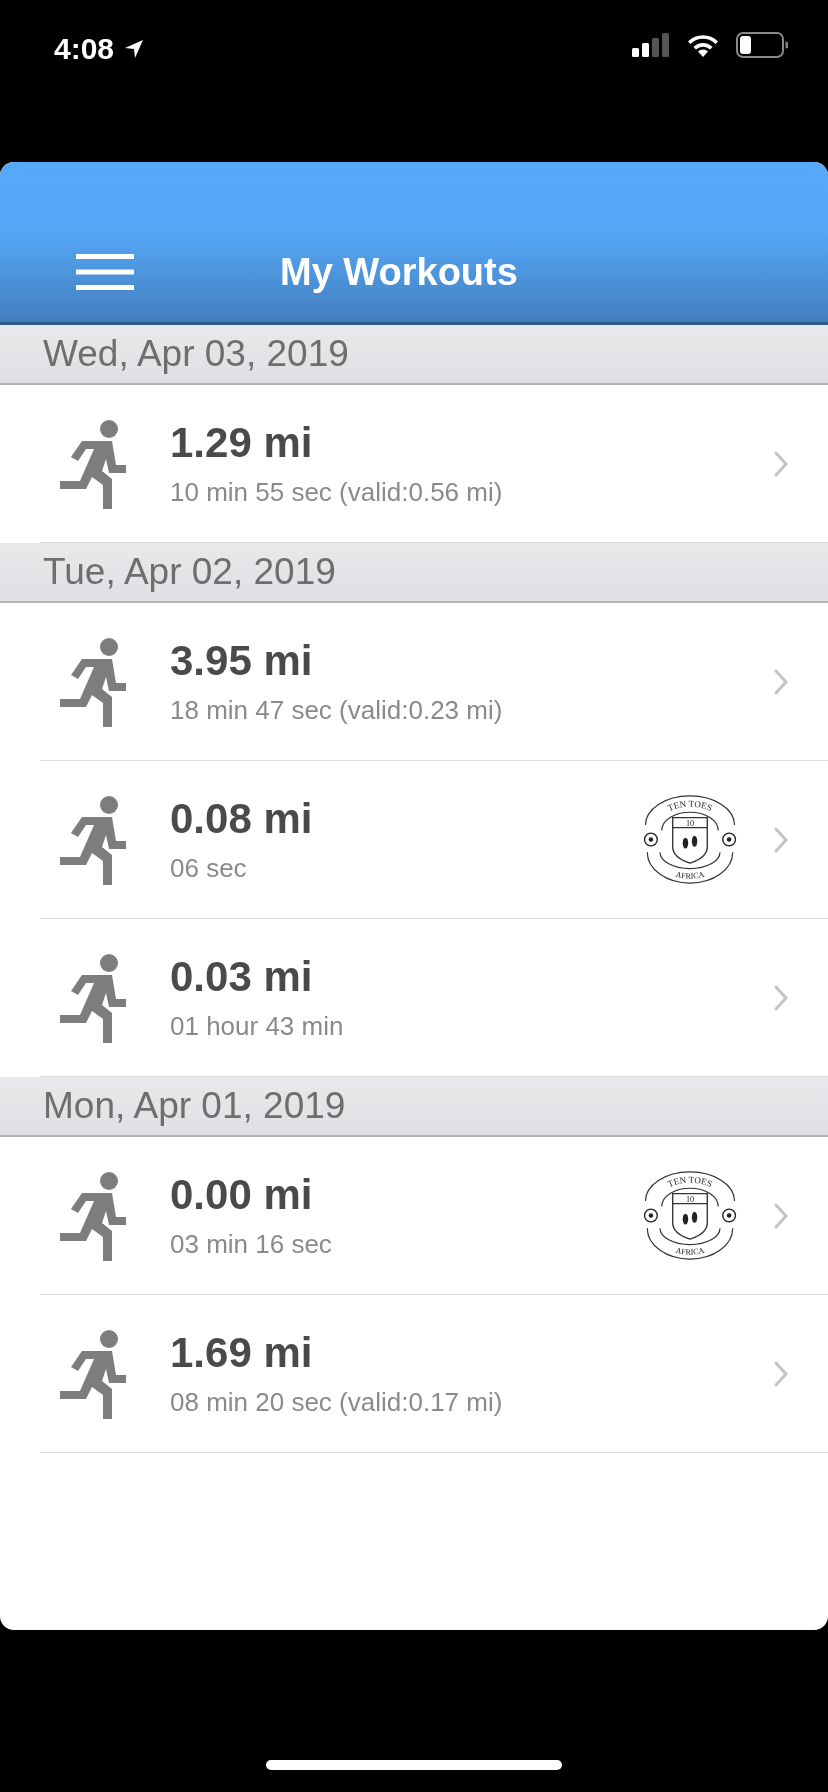  Describe the element at coordinates (337, 492) in the screenshot. I see `workout-duration: 10 min 55 sec (valid:0.56 mi)` at that location.